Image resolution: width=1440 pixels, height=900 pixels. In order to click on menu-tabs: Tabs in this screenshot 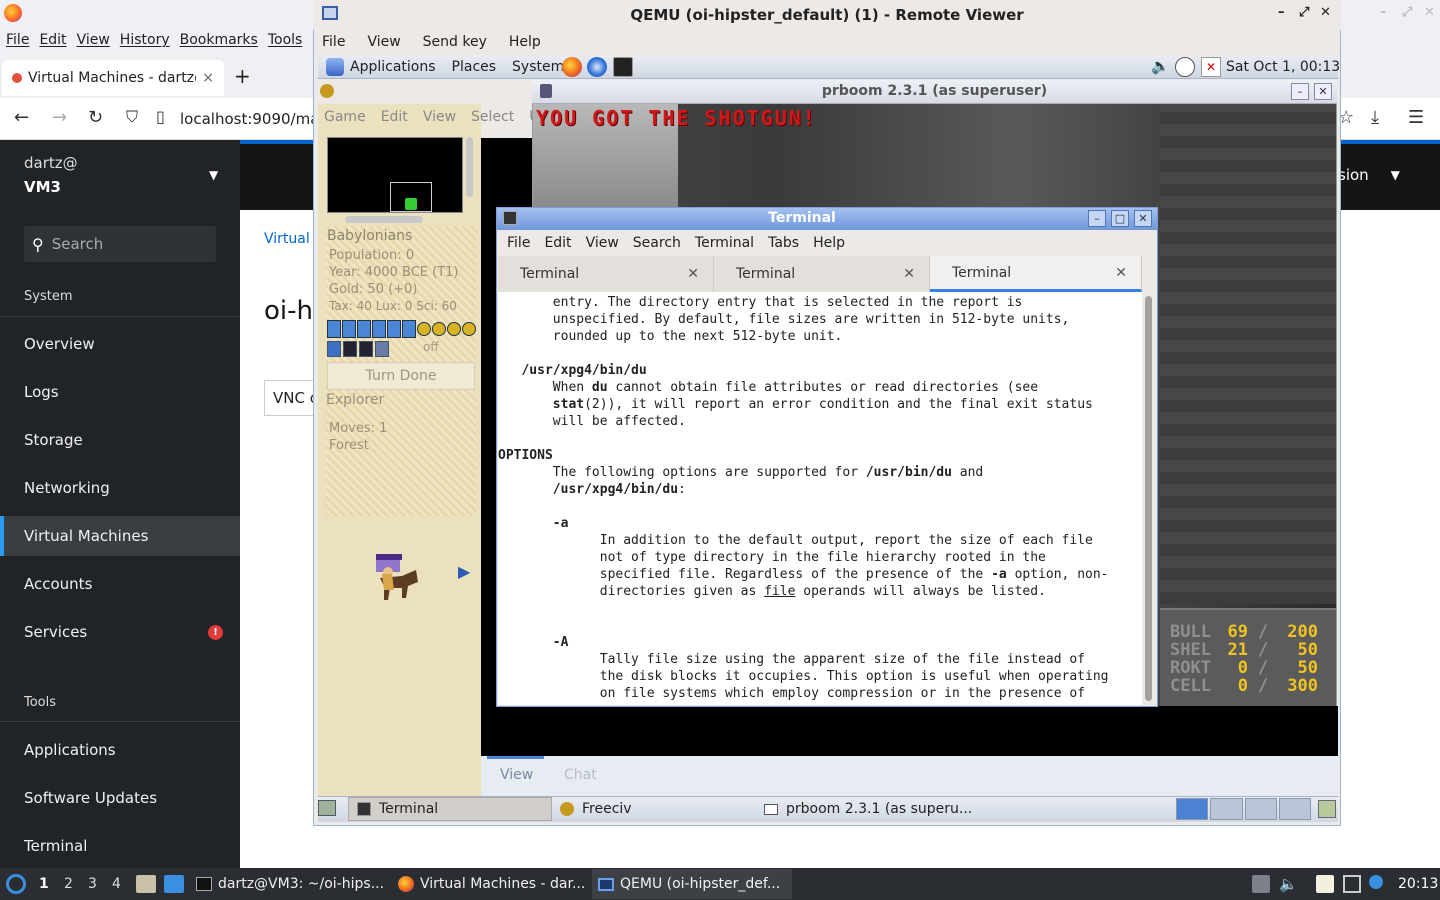, I will do `click(783, 243)`.